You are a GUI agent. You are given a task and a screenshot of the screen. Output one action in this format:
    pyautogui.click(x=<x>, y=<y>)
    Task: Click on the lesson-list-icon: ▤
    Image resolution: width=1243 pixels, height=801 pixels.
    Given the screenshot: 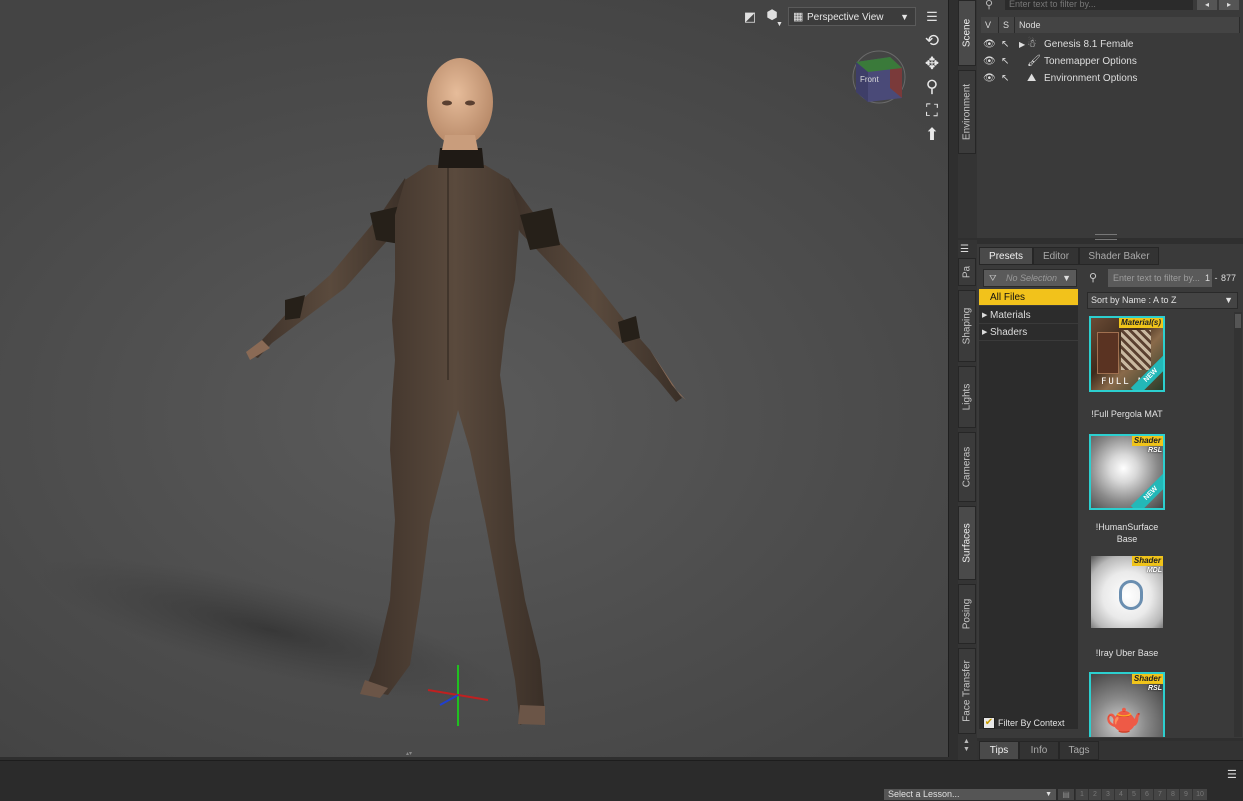 What is the action you would take?
    pyautogui.click(x=1066, y=794)
    